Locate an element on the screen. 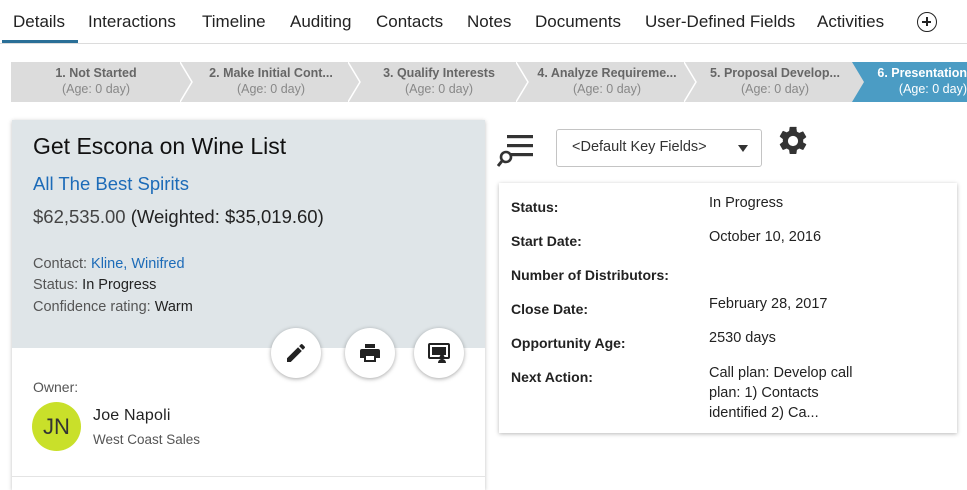  stage-4: 4. Analyze Requireme... (Age: 0 day) is located at coordinates (607, 82).